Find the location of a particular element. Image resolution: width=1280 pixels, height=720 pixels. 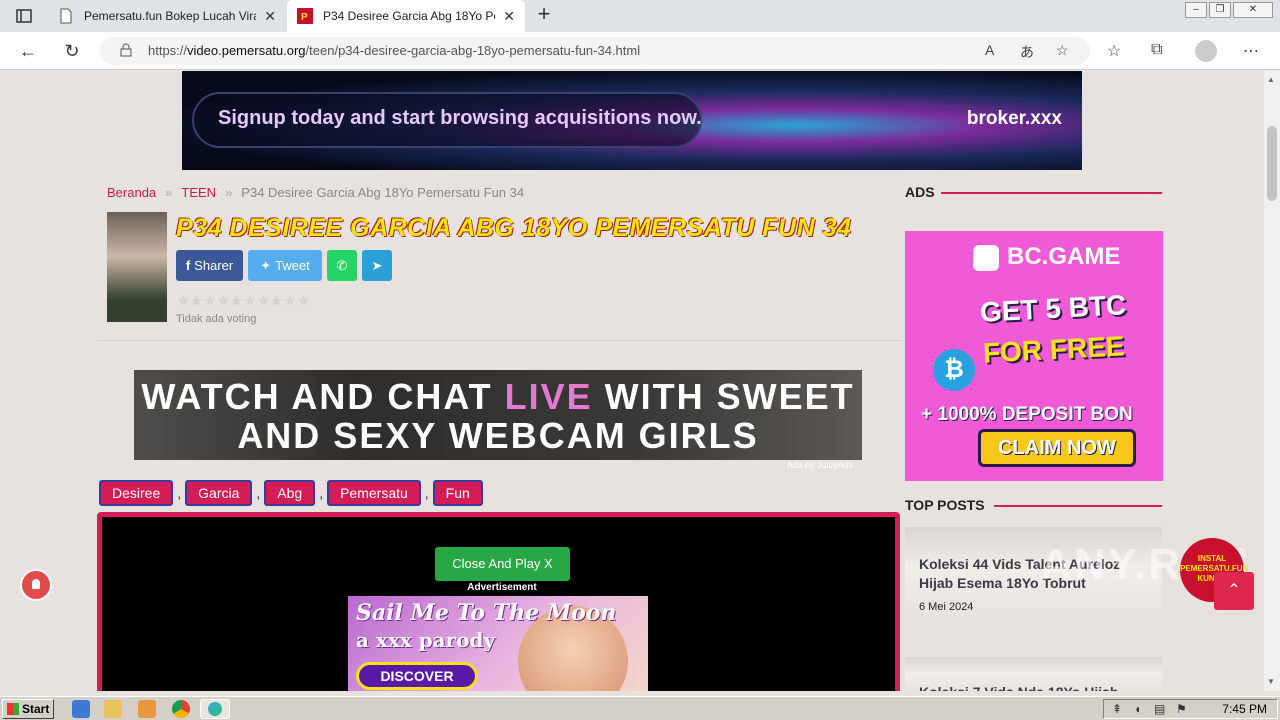

tab-title: Pemersatu.fun Bokep Lucah Viral is located at coordinates (170, 16).